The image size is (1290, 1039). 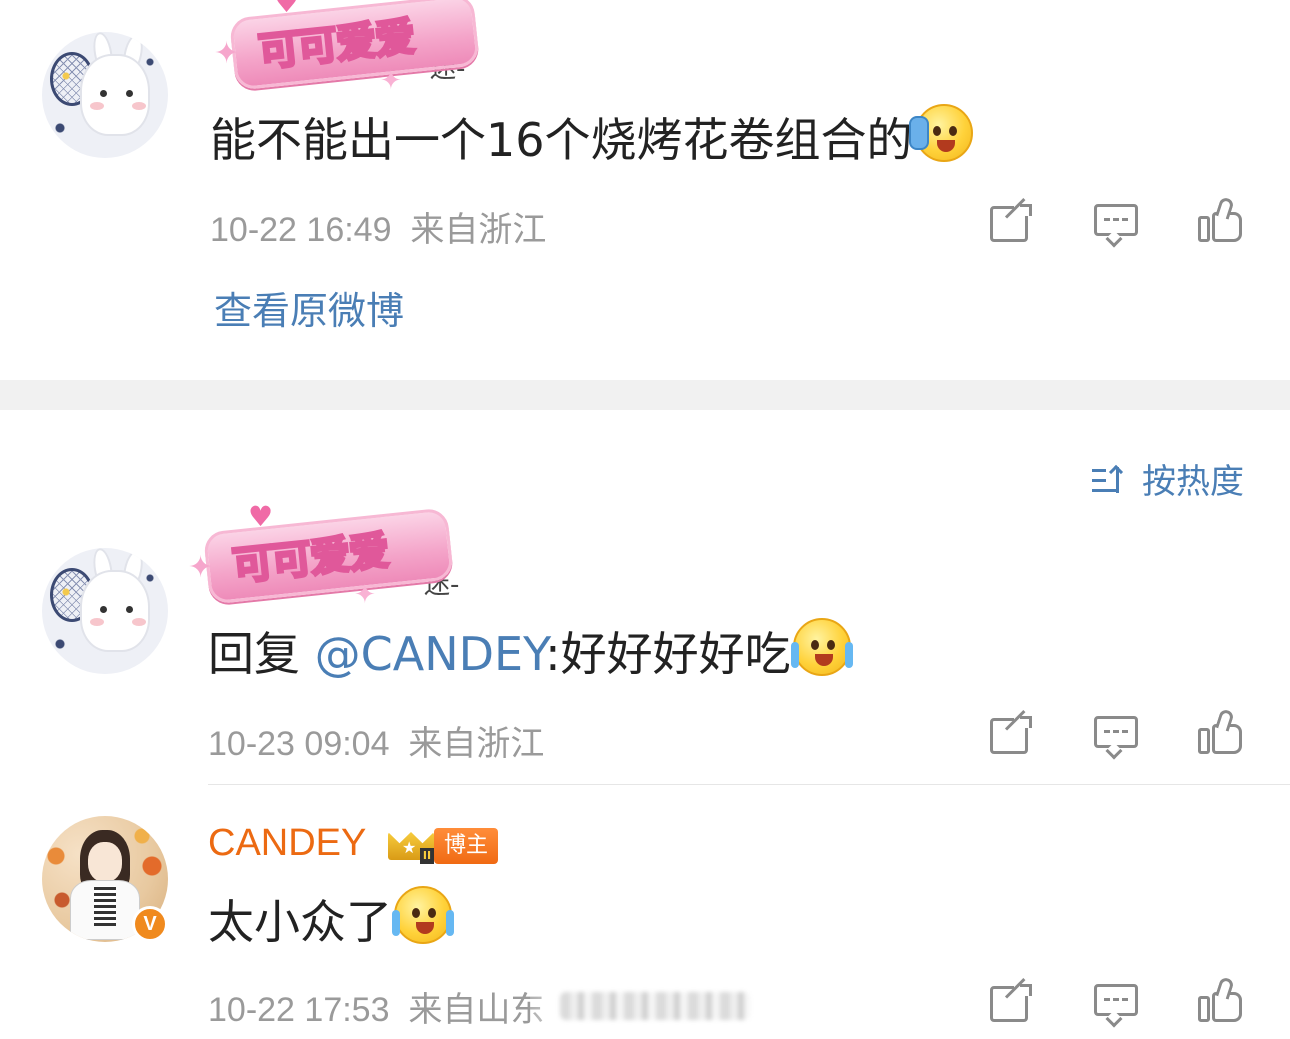 I want to click on reply-body: 太小众了, so click(x=300, y=922).